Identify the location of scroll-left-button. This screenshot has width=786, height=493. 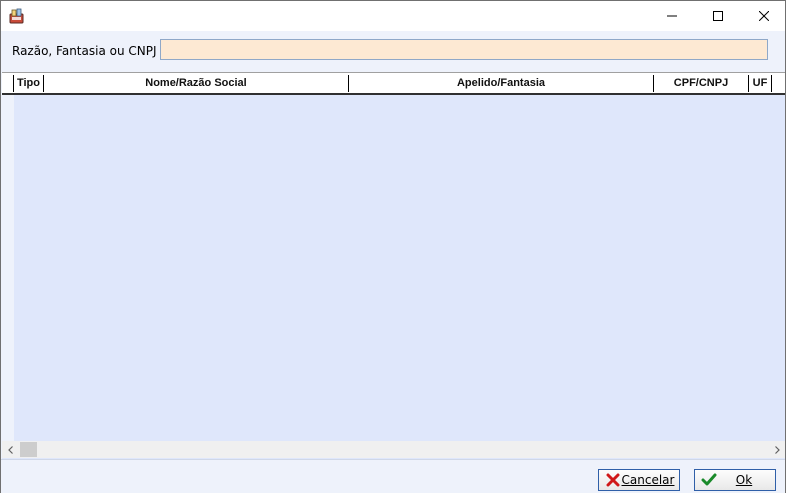
(10, 449).